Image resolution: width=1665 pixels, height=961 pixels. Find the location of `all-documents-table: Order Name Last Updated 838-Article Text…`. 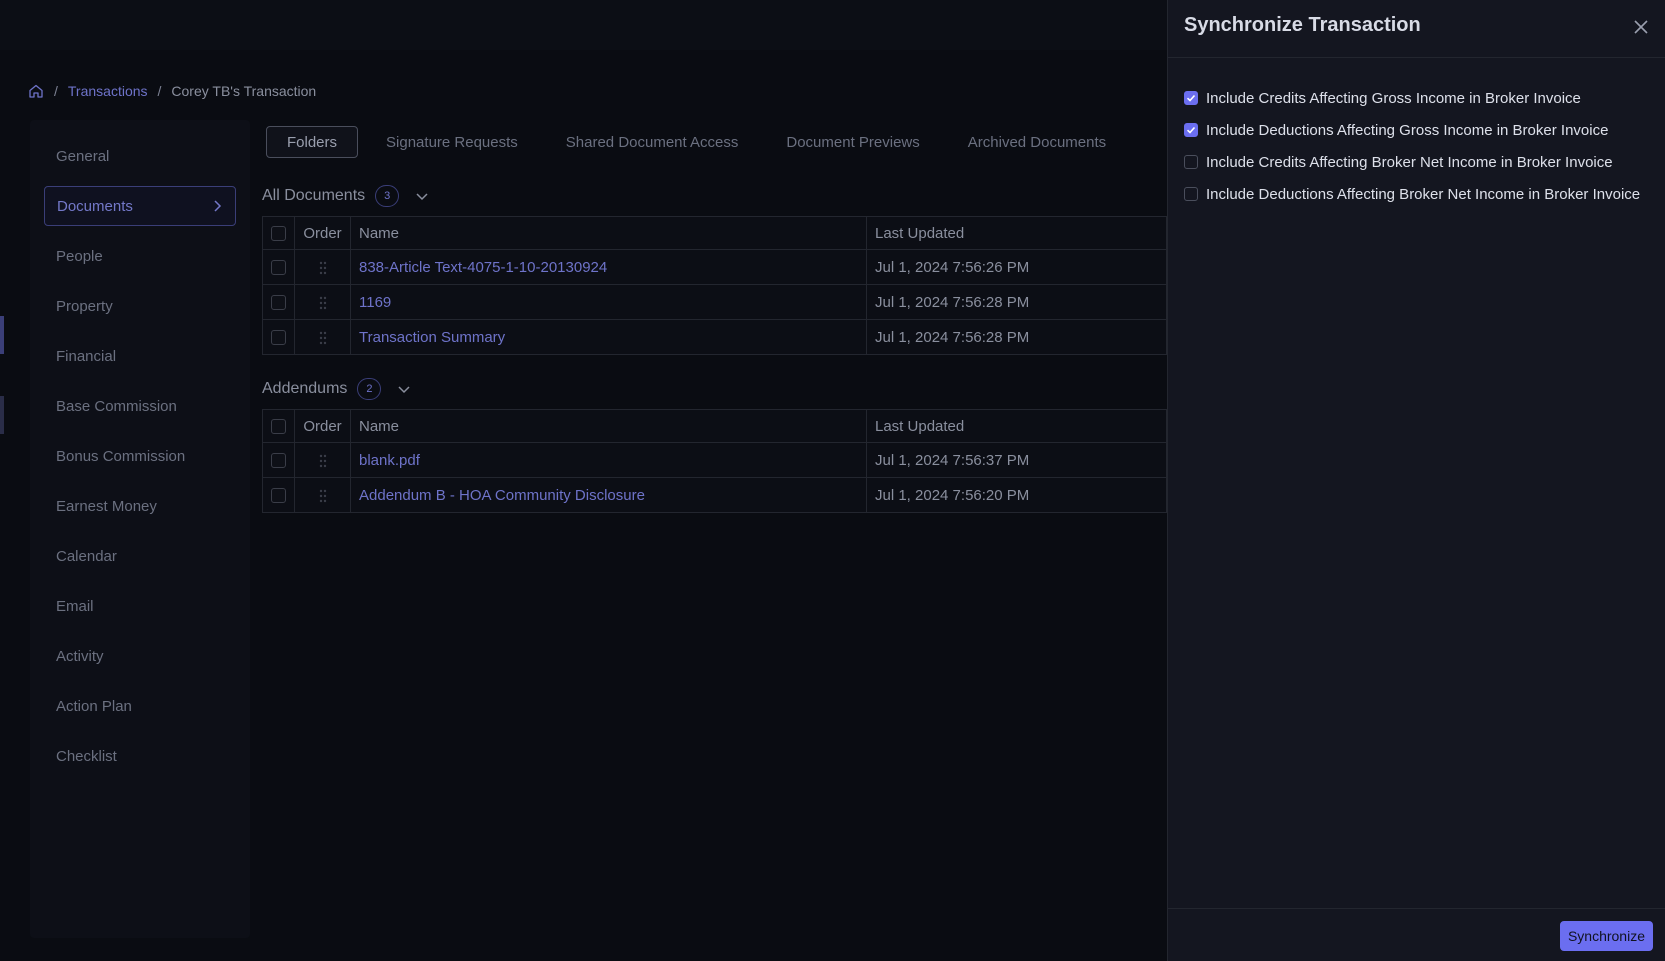

all-documents-table: Order Name Last Updated 838-Article Text… is located at coordinates (714, 285).